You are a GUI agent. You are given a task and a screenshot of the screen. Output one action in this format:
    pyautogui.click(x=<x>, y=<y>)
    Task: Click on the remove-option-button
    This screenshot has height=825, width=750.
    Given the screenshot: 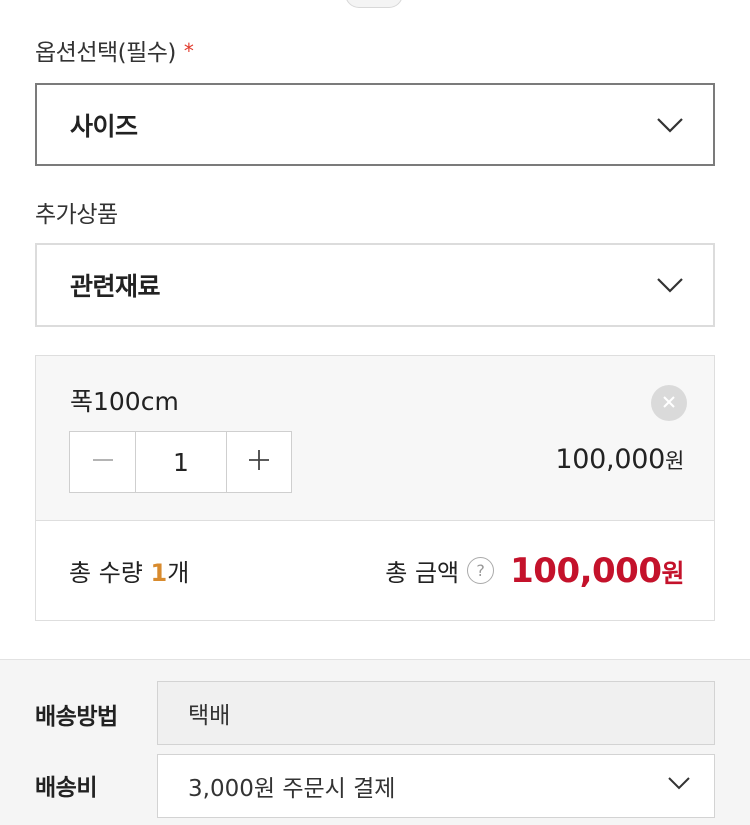 What is the action you would take?
    pyautogui.click(x=669, y=403)
    